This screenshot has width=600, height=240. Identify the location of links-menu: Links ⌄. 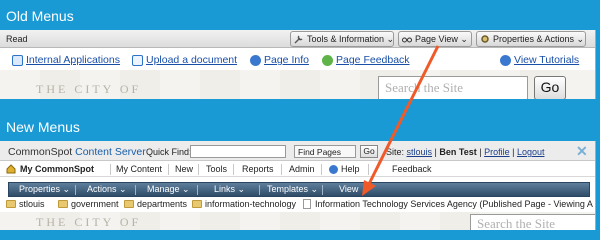
(229, 189).